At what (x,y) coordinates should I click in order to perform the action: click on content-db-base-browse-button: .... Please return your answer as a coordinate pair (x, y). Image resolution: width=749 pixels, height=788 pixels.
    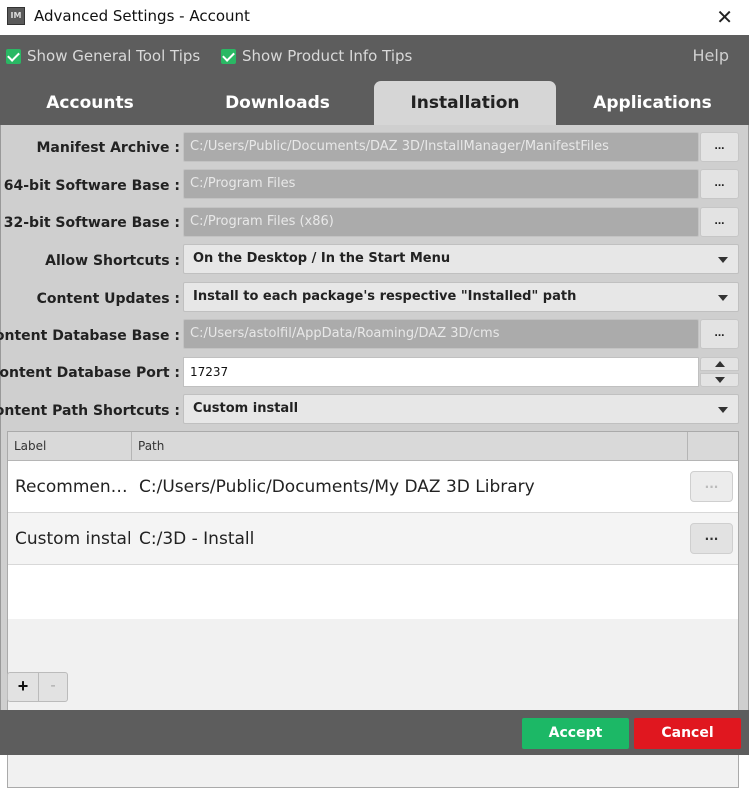
    Looking at the image, I should click on (719, 334).